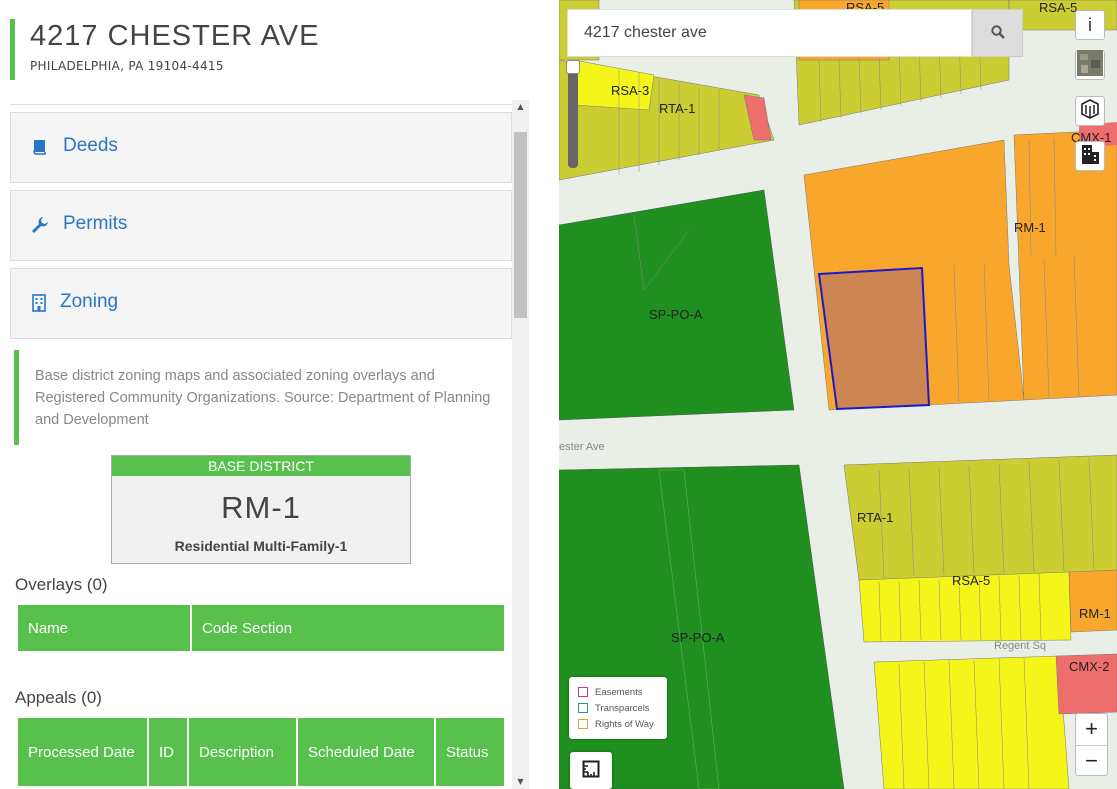 This screenshot has width=1117, height=789. What do you see at coordinates (40, 225) in the screenshot?
I see `wrench-icon` at bounding box center [40, 225].